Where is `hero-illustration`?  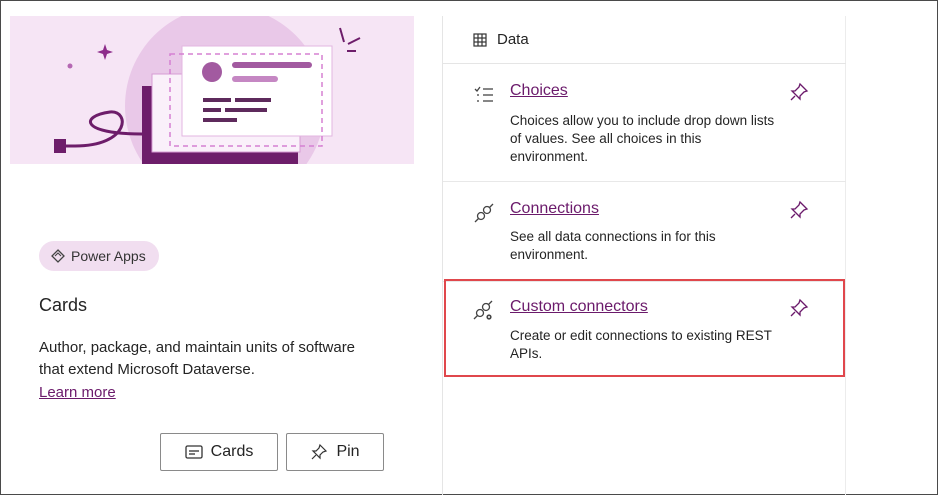 hero-illustration is located at coordinates (212, 90).